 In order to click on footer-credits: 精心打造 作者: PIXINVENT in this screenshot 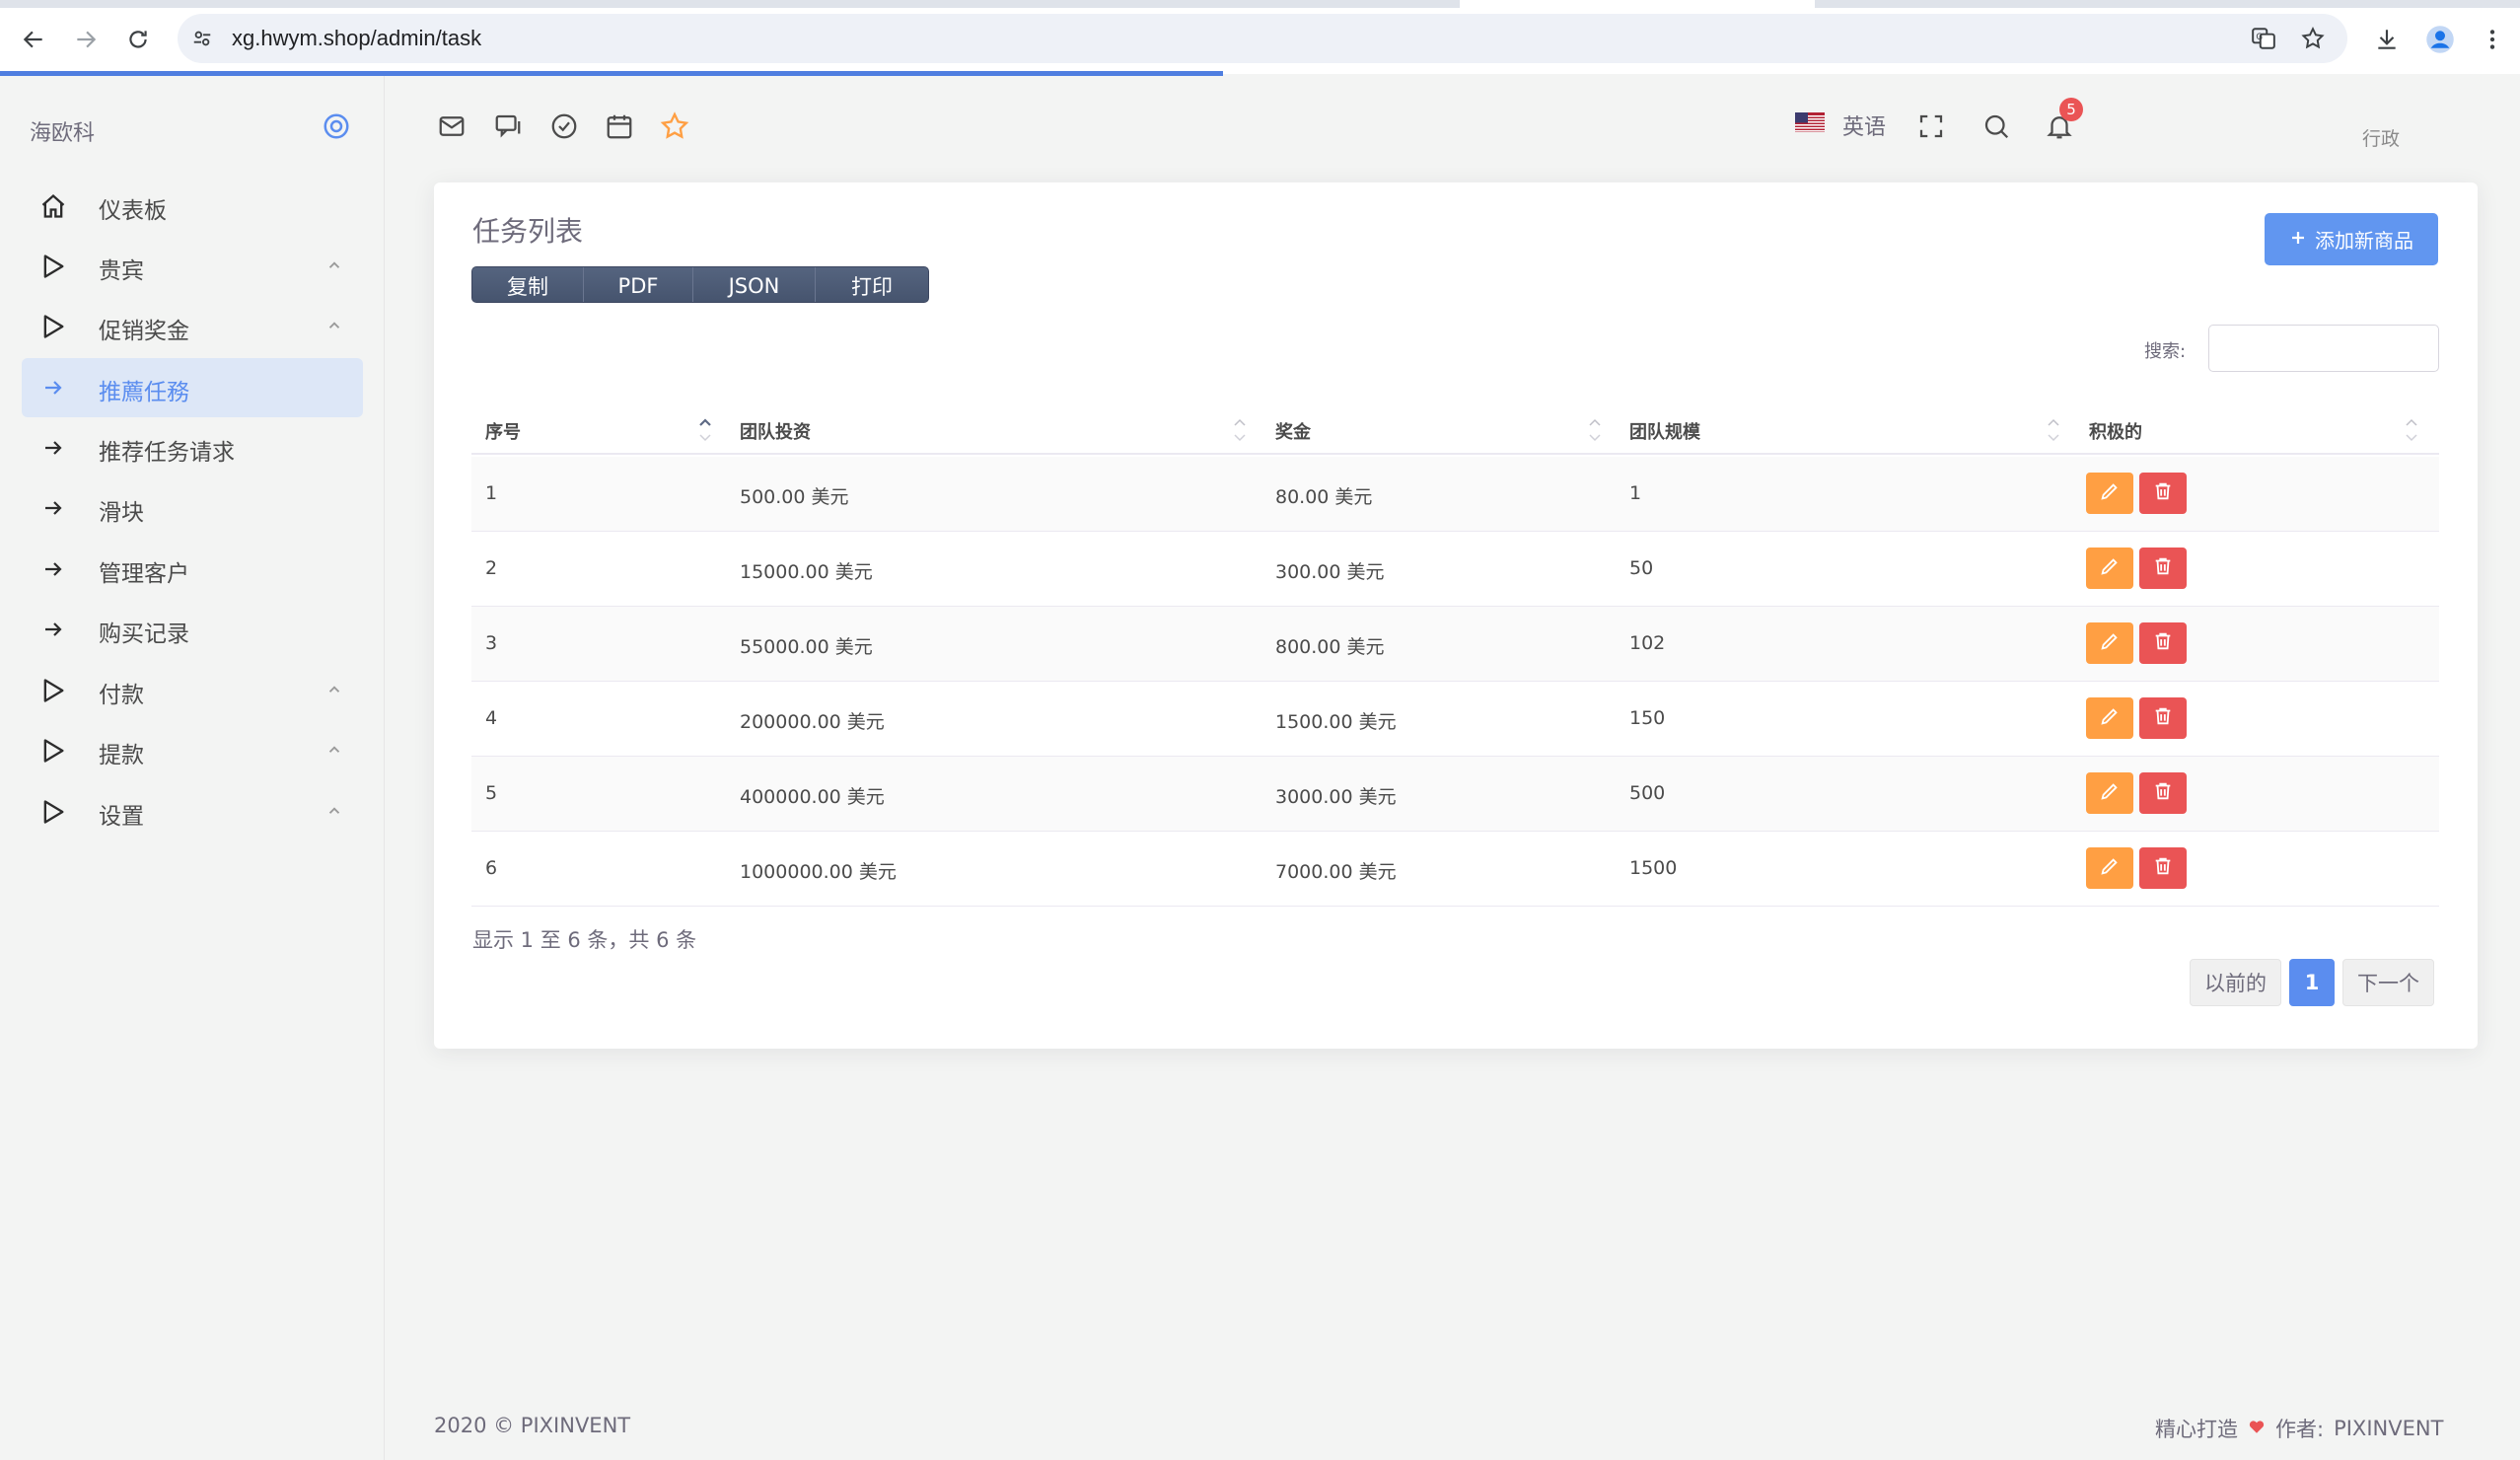, I will do `click(2299, 1429)`.